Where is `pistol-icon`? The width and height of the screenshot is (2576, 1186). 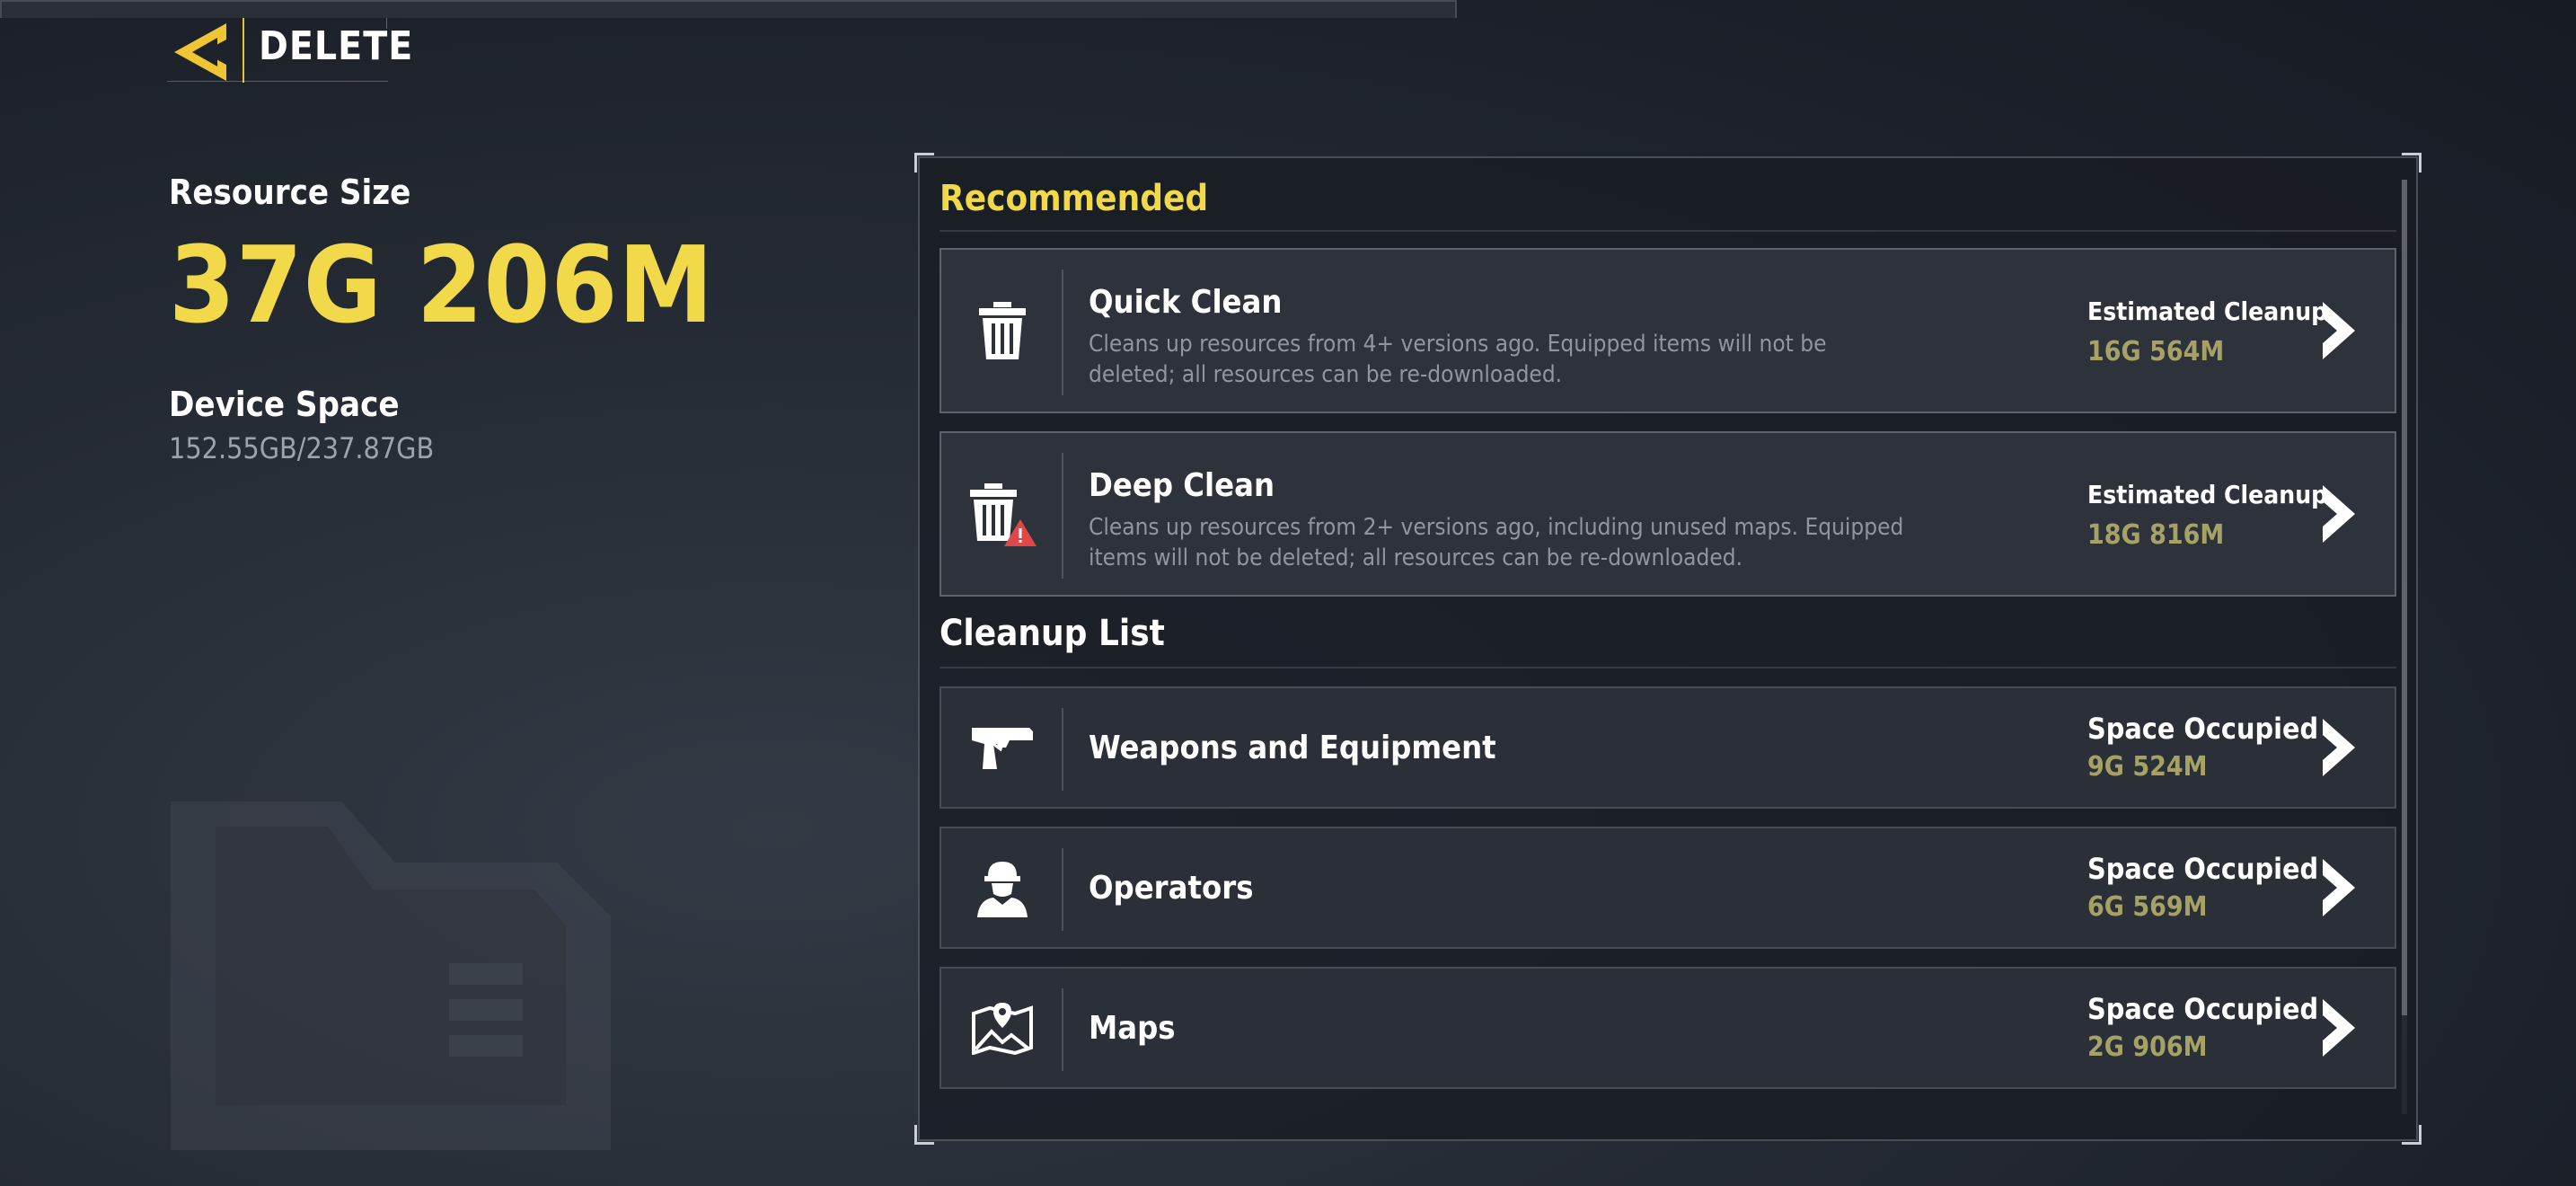 pistol-icon is located at coordinates (1002, 748).